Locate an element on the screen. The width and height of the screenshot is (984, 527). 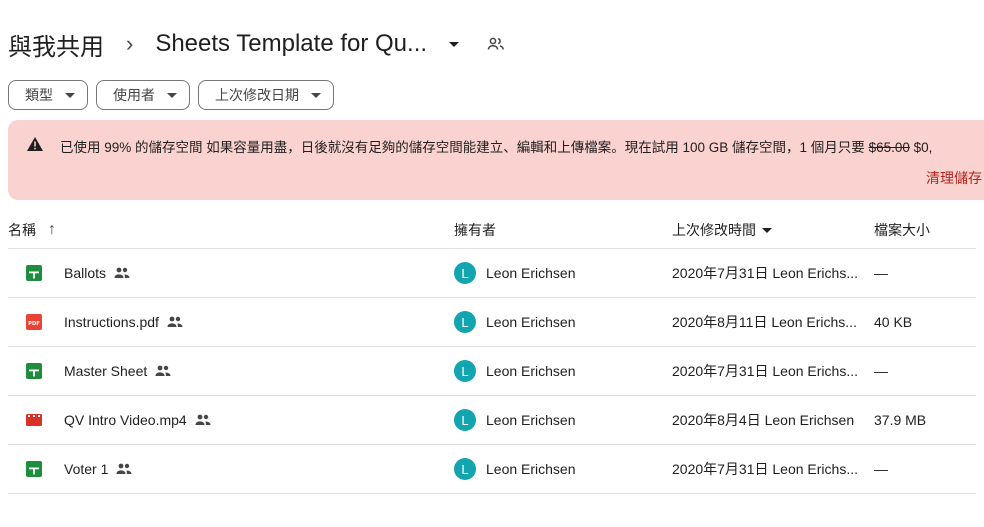
header-size: 檔案大小 is located at coordinates (902, 230).